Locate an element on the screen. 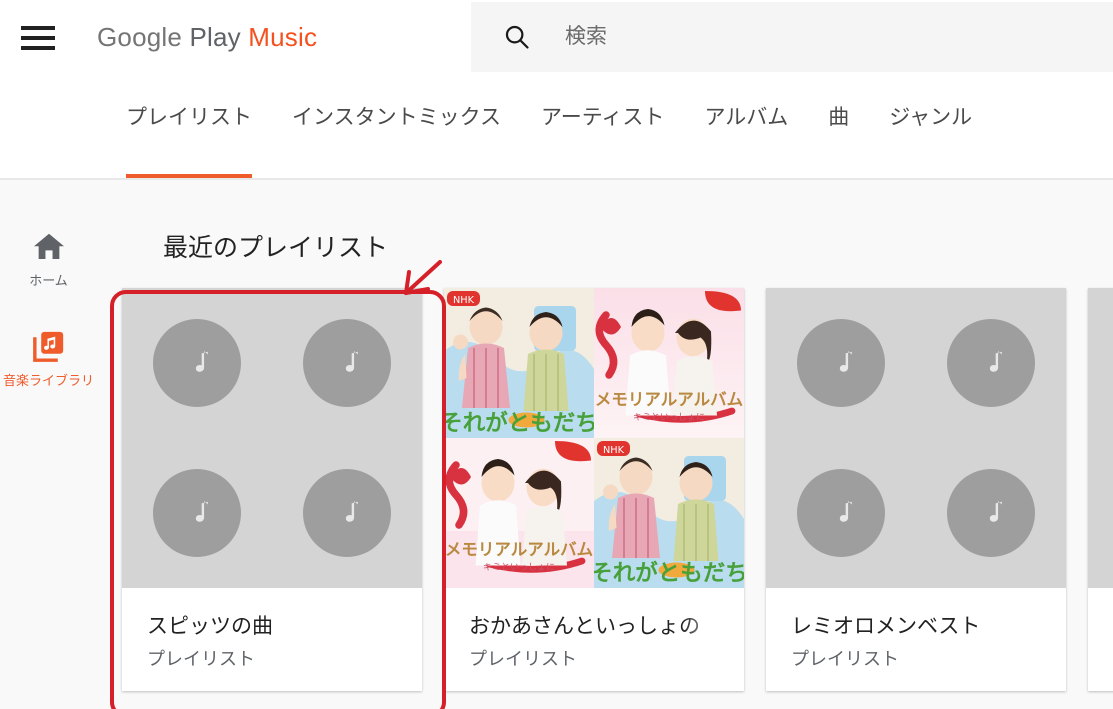 The width and height of the screenshot is (1113, 709). tab-genres: ジャンル is located at coordinates (930, 126).